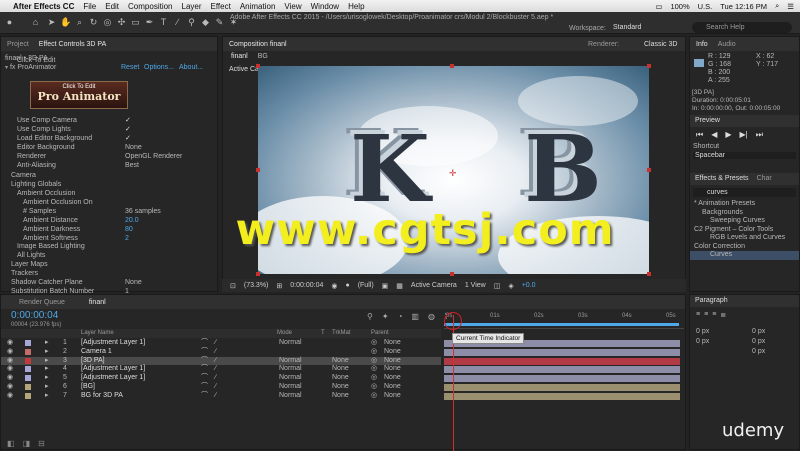 The width and height of the screenshot is (800, 451). Describe the element at coordinates (744, 247) in the screenshot. I see `effects-tree-item: Color Correction` at that location.